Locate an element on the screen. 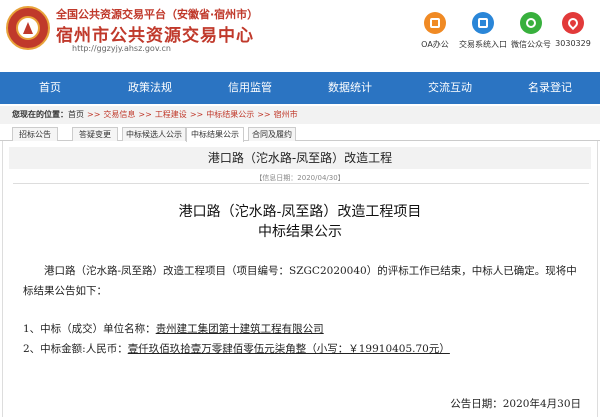 This screenshot has width=600, height=417. nav-home: 首页 is located at coordinates (50, 88).